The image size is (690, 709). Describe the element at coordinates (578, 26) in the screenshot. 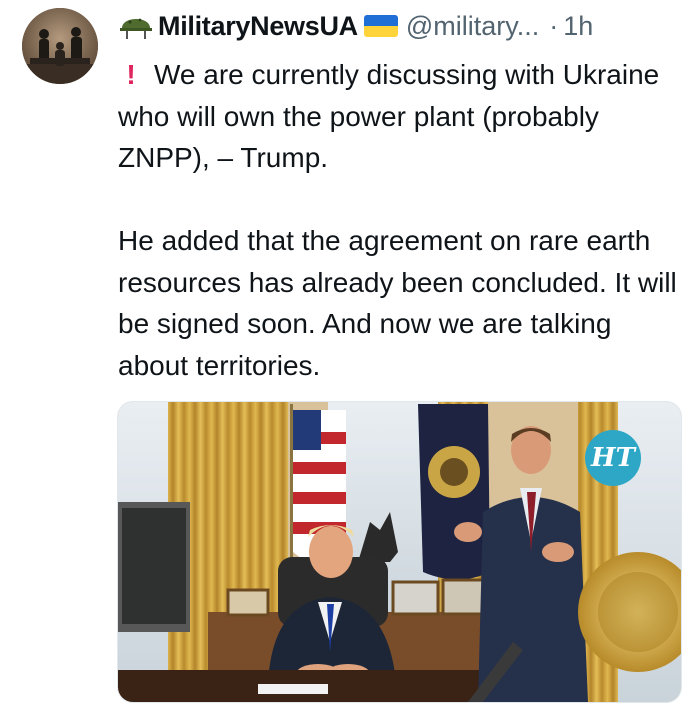

I see `tweet-timestamp: 1h` at that location.